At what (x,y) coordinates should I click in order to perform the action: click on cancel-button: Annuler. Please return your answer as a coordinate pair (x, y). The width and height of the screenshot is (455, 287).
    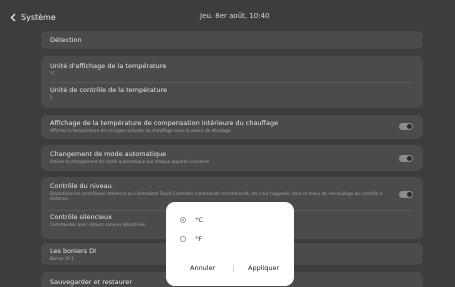
    Looking at the image, I should click on (202, 268).